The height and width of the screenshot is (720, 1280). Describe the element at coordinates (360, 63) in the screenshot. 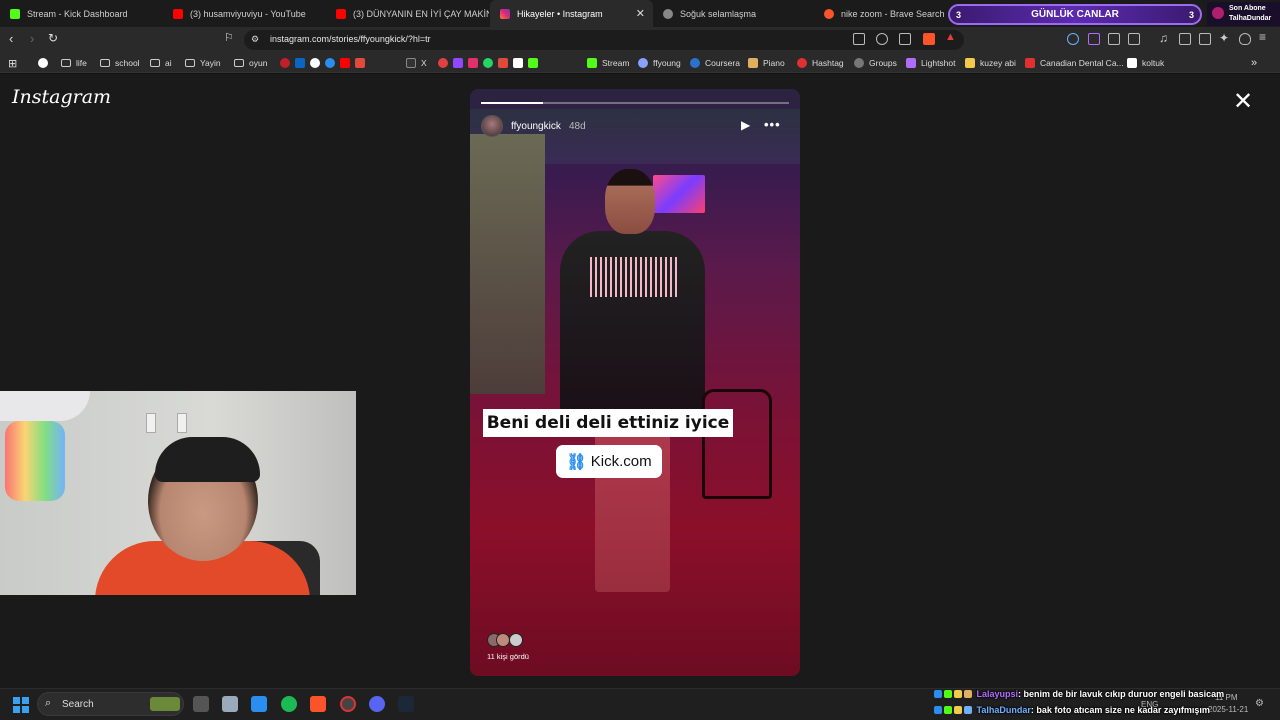

I see `gmail-icon` at that location.